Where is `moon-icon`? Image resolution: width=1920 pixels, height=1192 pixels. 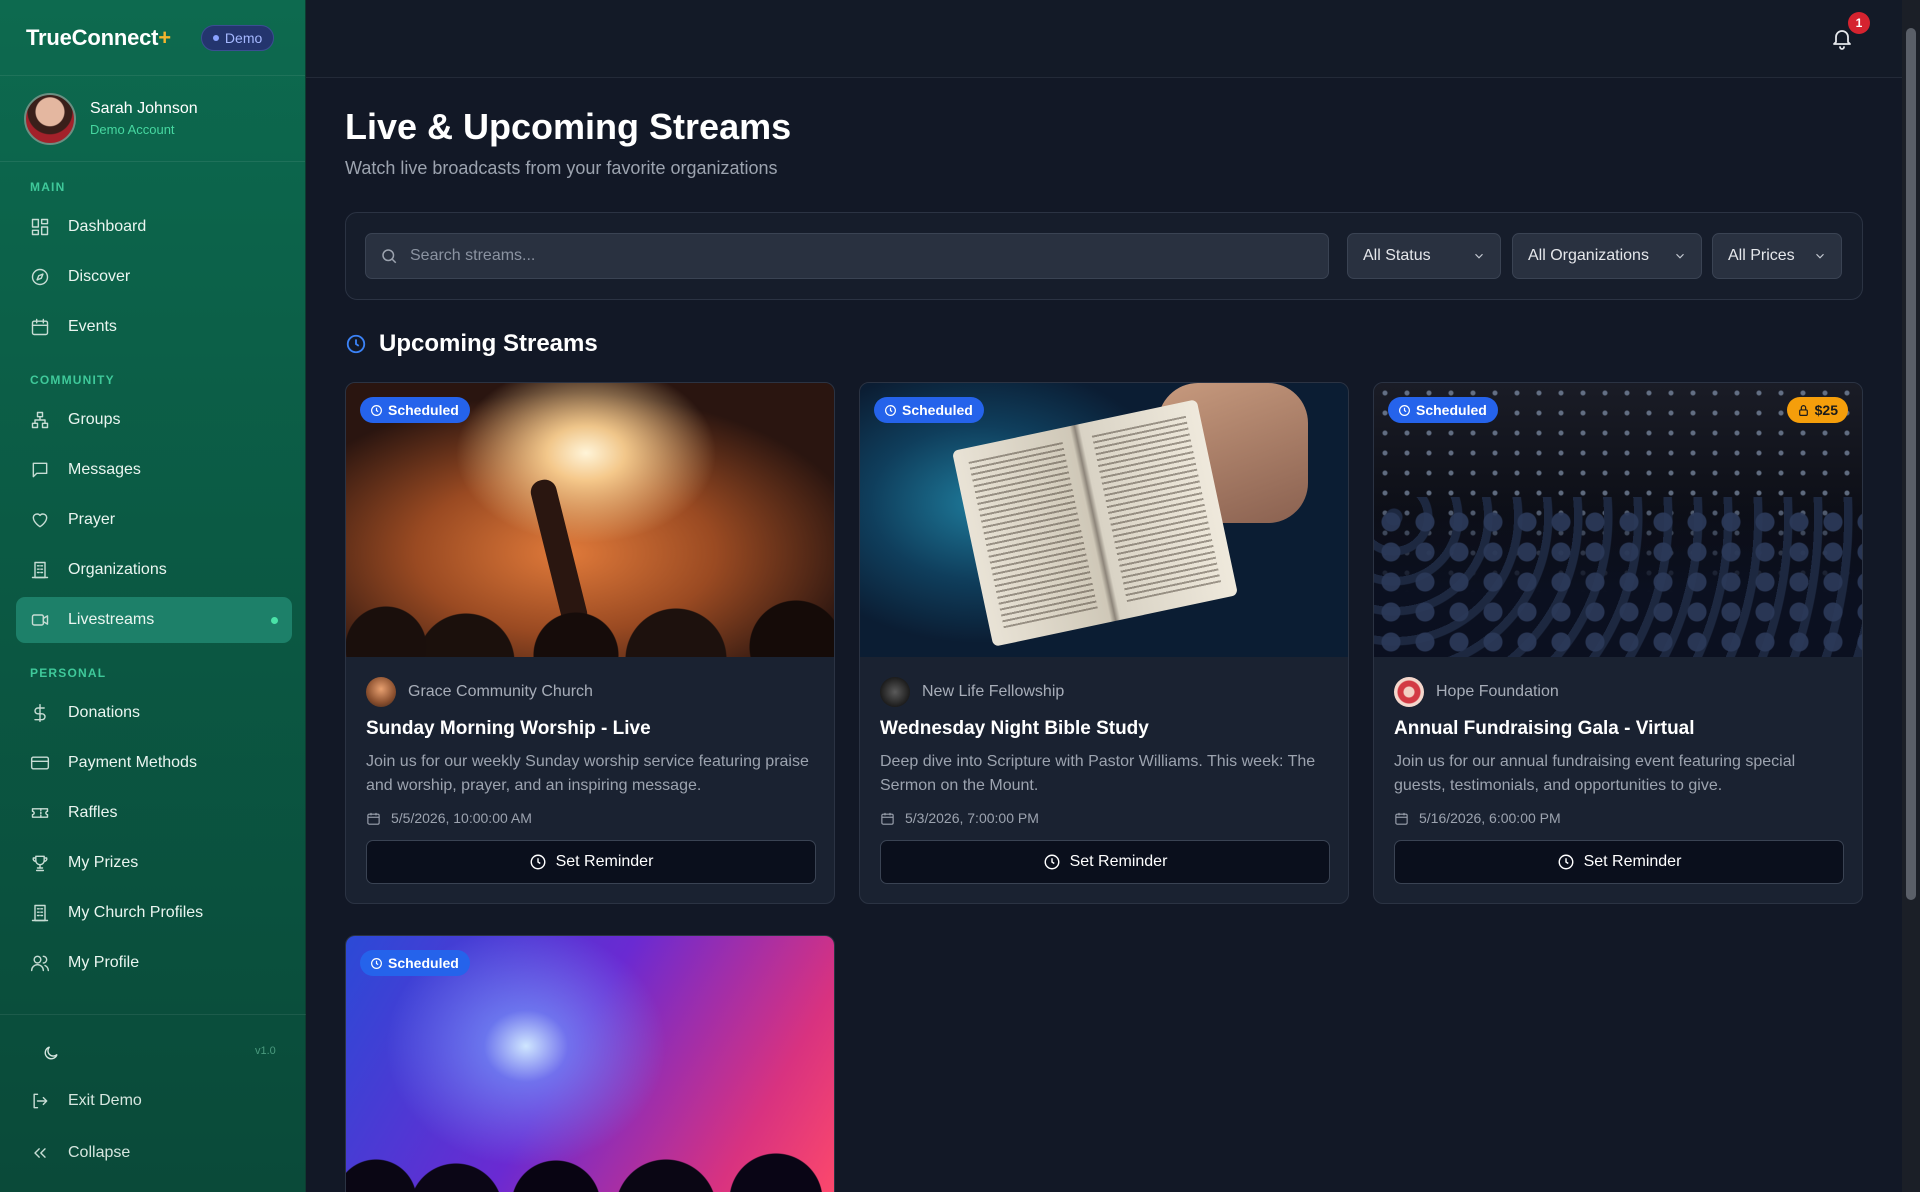
moon-icon is located at coordinates (51, 1053).